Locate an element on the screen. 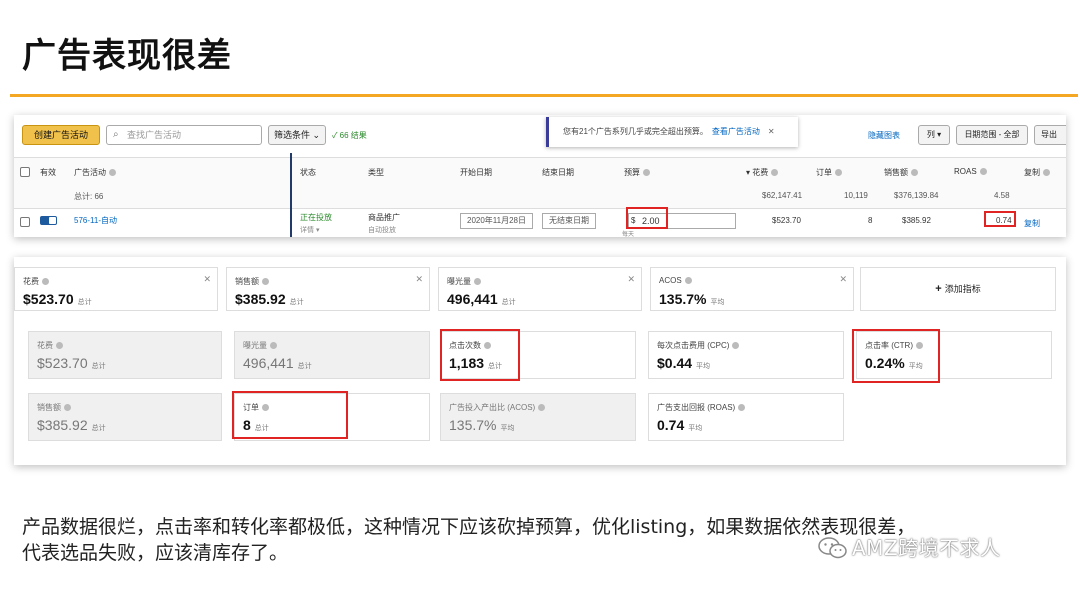 This screenshot has height=595, width=1080. search-input: ⌕ 查找广告活动 is located at coordinates (184, 135).